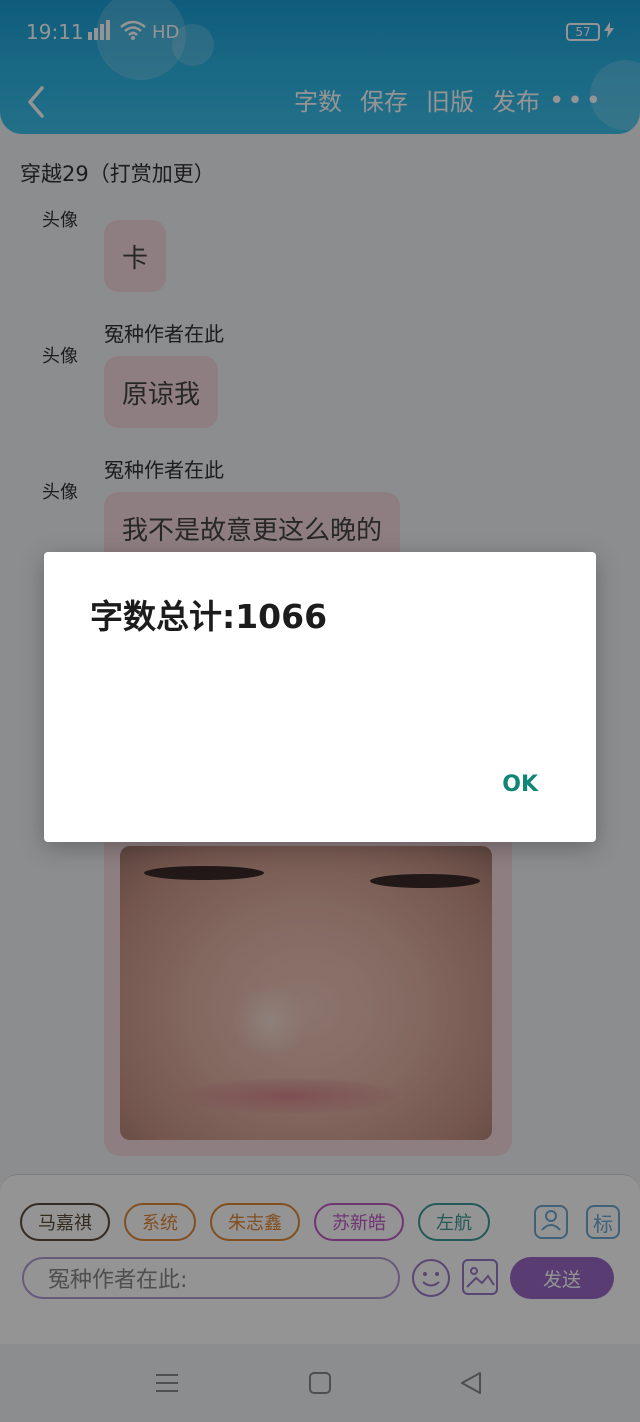 The width and height of the screenshot is (640, 1422). I want to click on ok-button: OK, so click(520, 784).